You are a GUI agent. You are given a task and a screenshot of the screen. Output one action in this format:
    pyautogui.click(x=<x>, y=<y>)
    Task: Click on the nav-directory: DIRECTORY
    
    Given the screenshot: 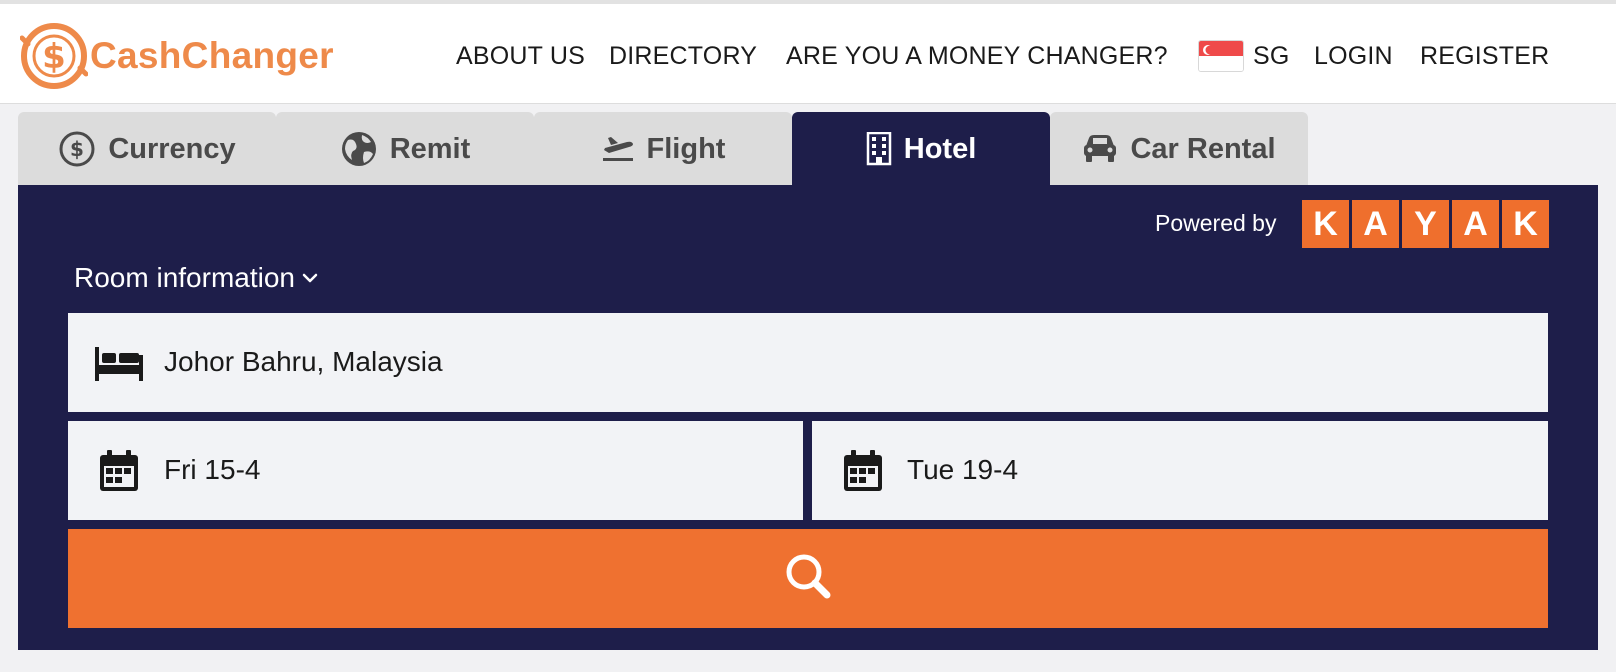 What is the action you would take?
    pyautogui.click(x=683, y=56)
    